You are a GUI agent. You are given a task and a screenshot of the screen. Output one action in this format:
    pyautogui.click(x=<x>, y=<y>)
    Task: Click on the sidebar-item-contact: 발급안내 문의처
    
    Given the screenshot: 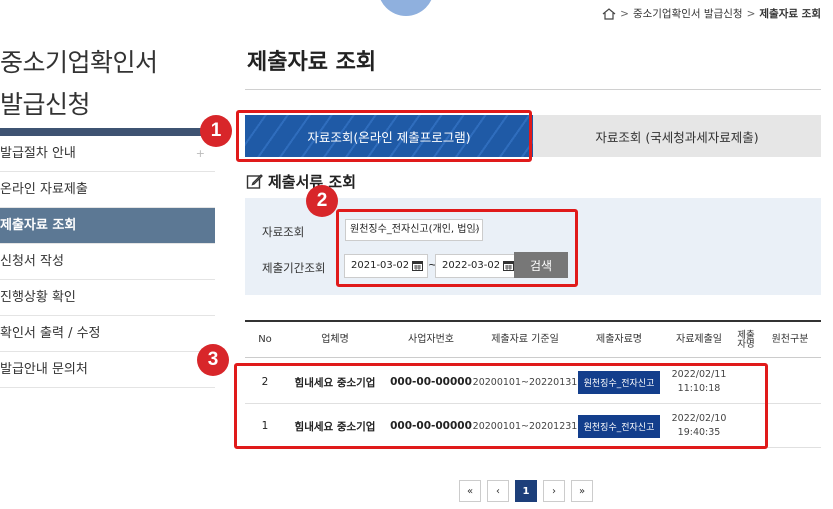 What is the action you would take?
    pyautogui.click(x=107, y=370)
    